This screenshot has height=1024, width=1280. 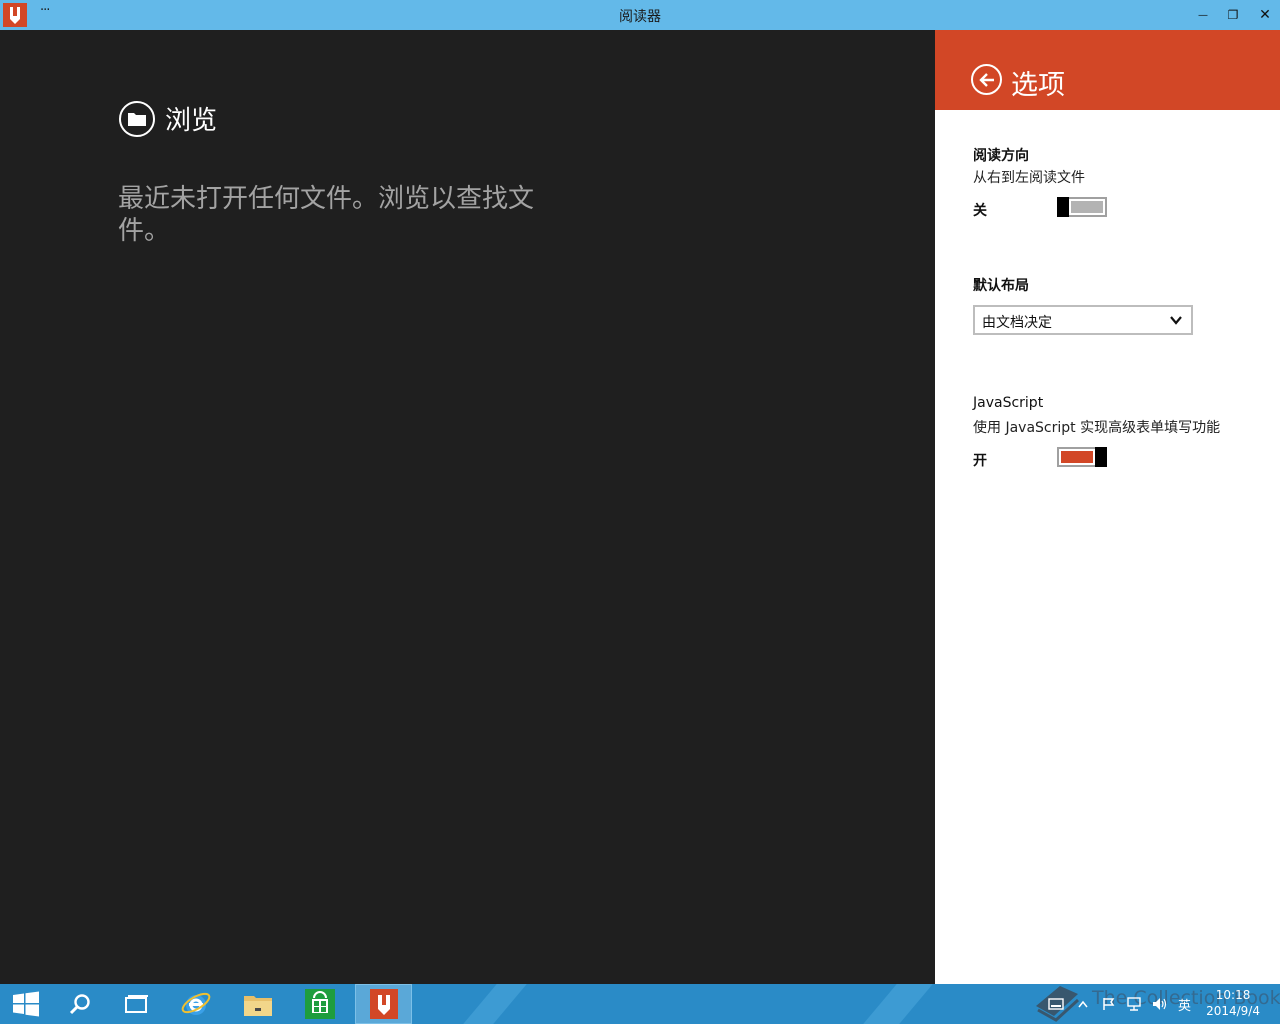 I want to click on folder-icon, so click(x=137, y=118).